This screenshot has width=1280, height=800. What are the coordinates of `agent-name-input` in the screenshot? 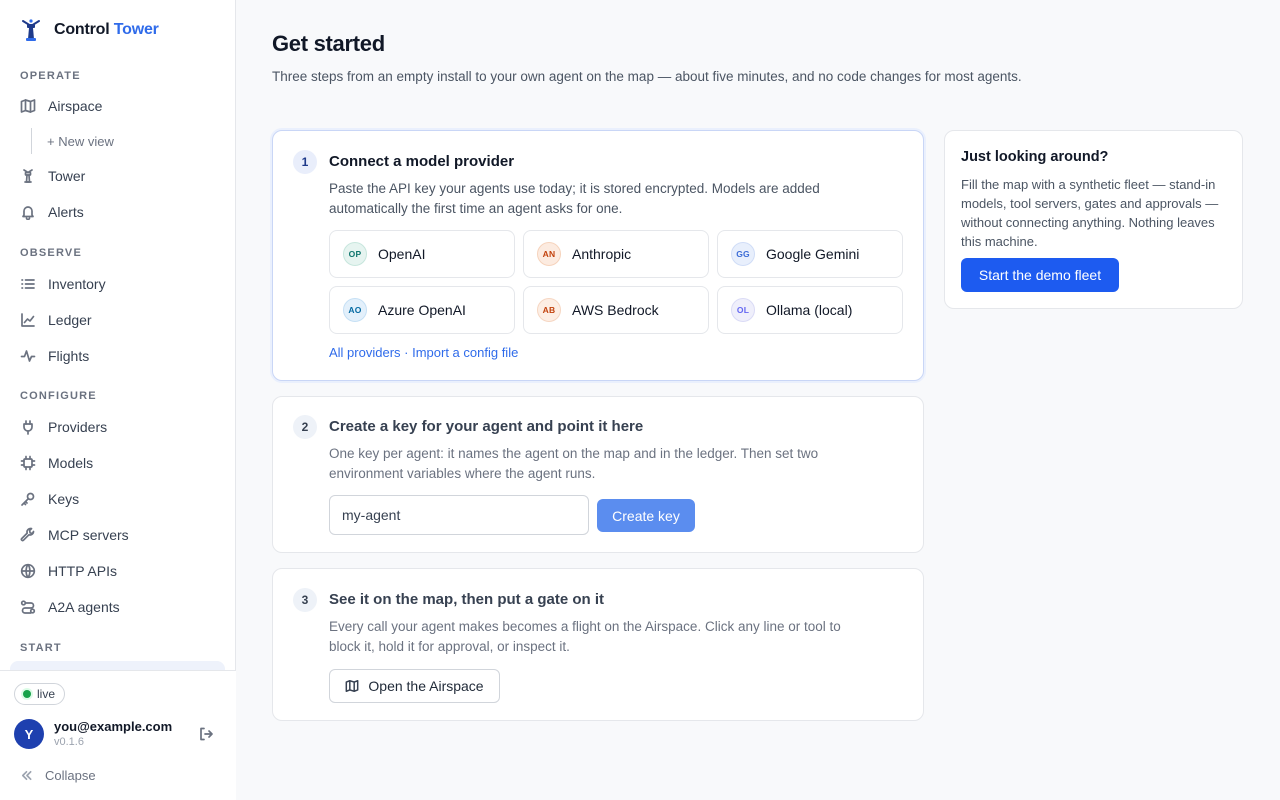 It's located at (459, 515).